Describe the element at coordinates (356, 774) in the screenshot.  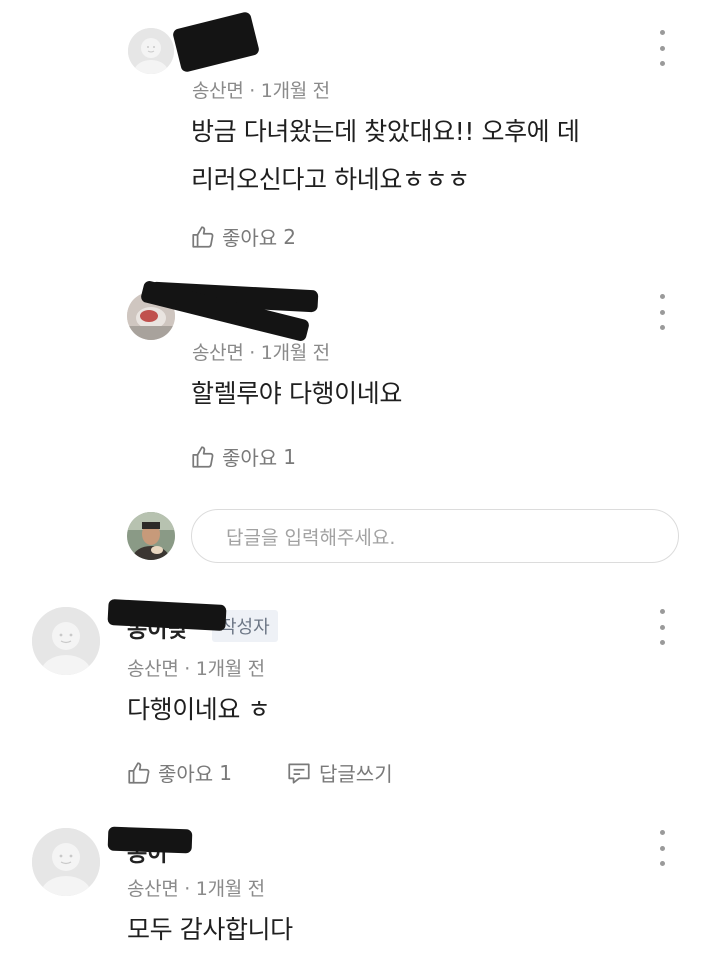
I see `reply-label: 답글쓰기` at that location.